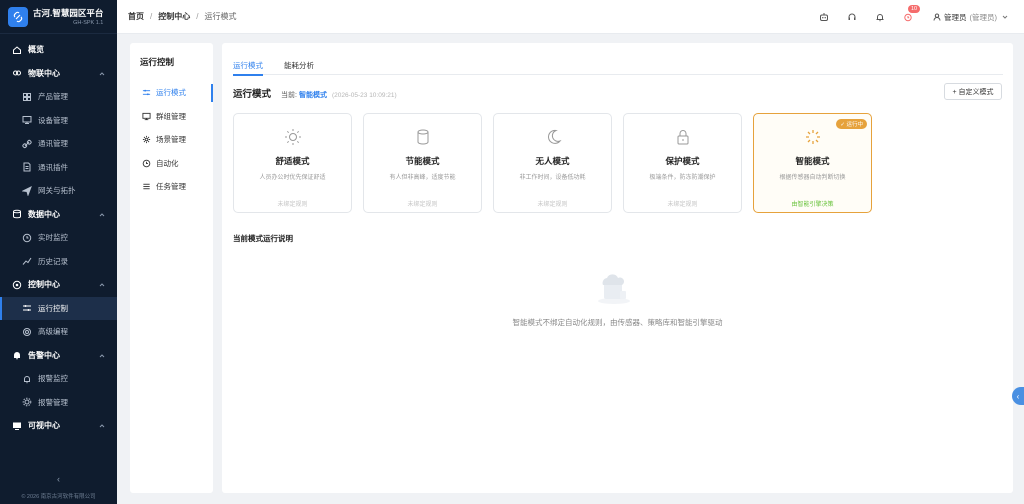 This screenshot has width=1024, height=504. I want to click on mode-card: 无人模式 非工作时间，设备低功耗 未绑定规则, so click(552, 163).